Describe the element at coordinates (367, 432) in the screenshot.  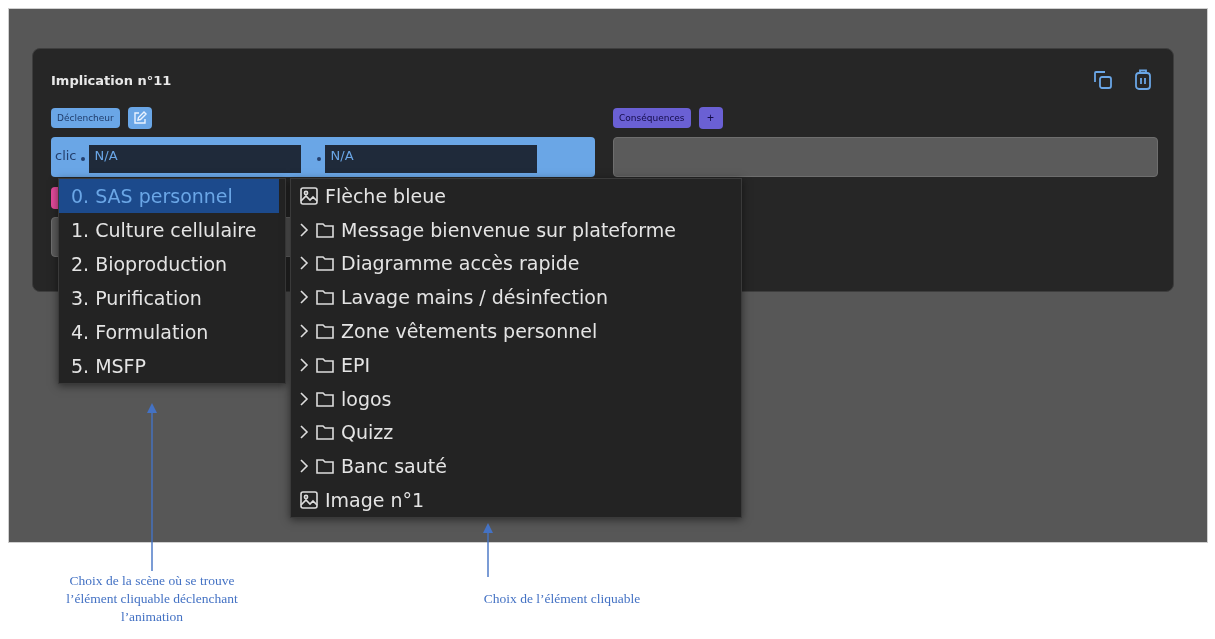
I see `element-option: Quizz` at that location.